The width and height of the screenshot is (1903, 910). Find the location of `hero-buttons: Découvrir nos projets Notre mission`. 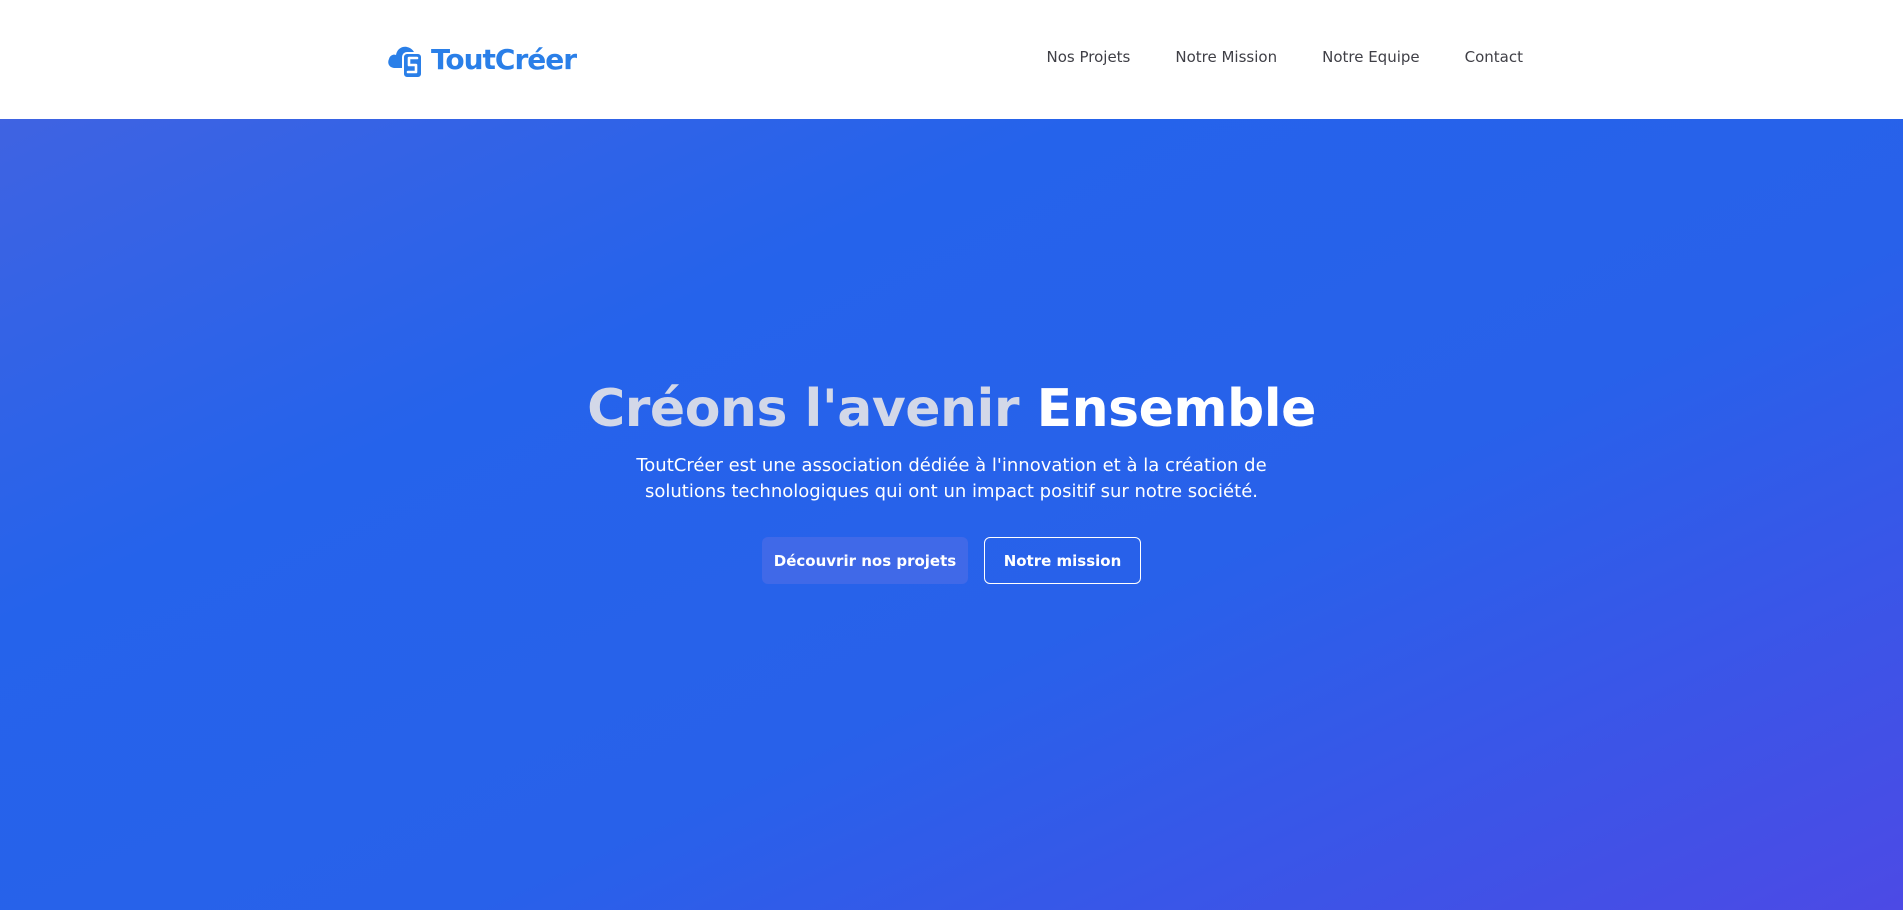

hero-buttons: Découvrir nos projets Notre mission is located at coordinates (951, 560).